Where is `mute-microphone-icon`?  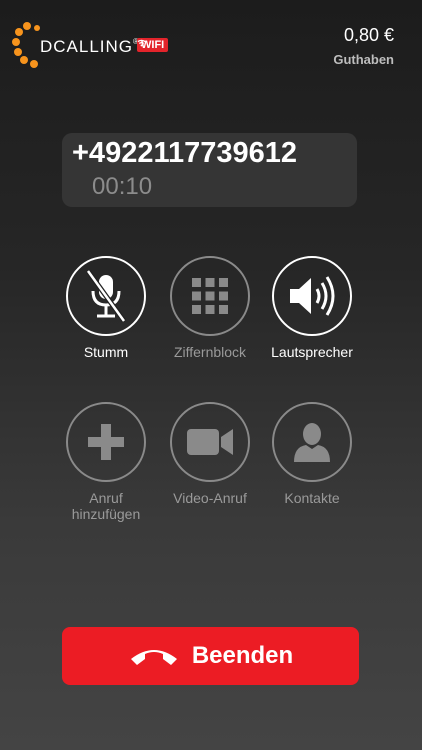 mute-microphone-icon is located at coordinates (106, 296).